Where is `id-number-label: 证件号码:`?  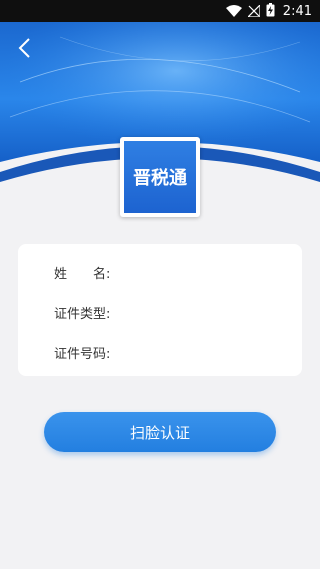 id-number-label: 证件号码: is located at coordinates (82, 354).